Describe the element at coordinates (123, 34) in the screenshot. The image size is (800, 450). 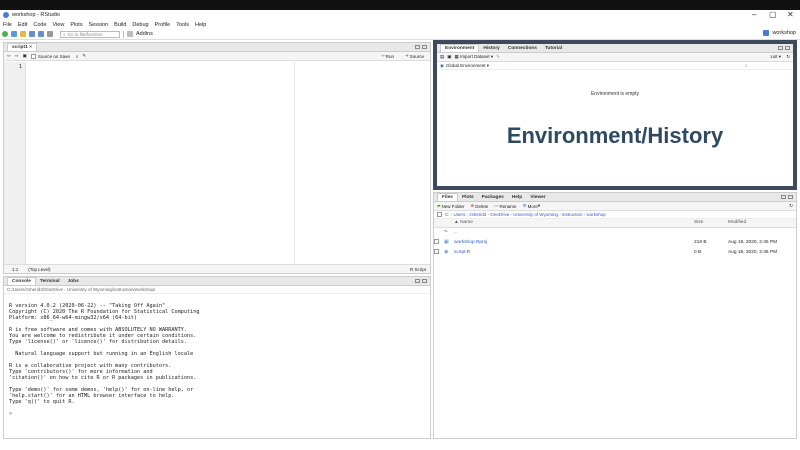
I see `toolbar-divider` at that location.